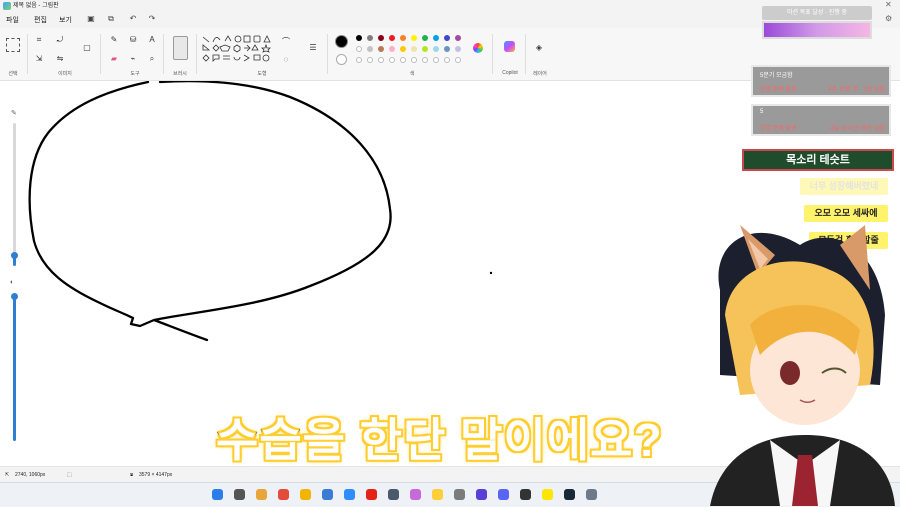 The height and width of the screenshot is (507, 900). What do you see at coordinates (133, 40) in the screenshot?
I see `fill-icon: ⛁` at bounding box center [133, 40].